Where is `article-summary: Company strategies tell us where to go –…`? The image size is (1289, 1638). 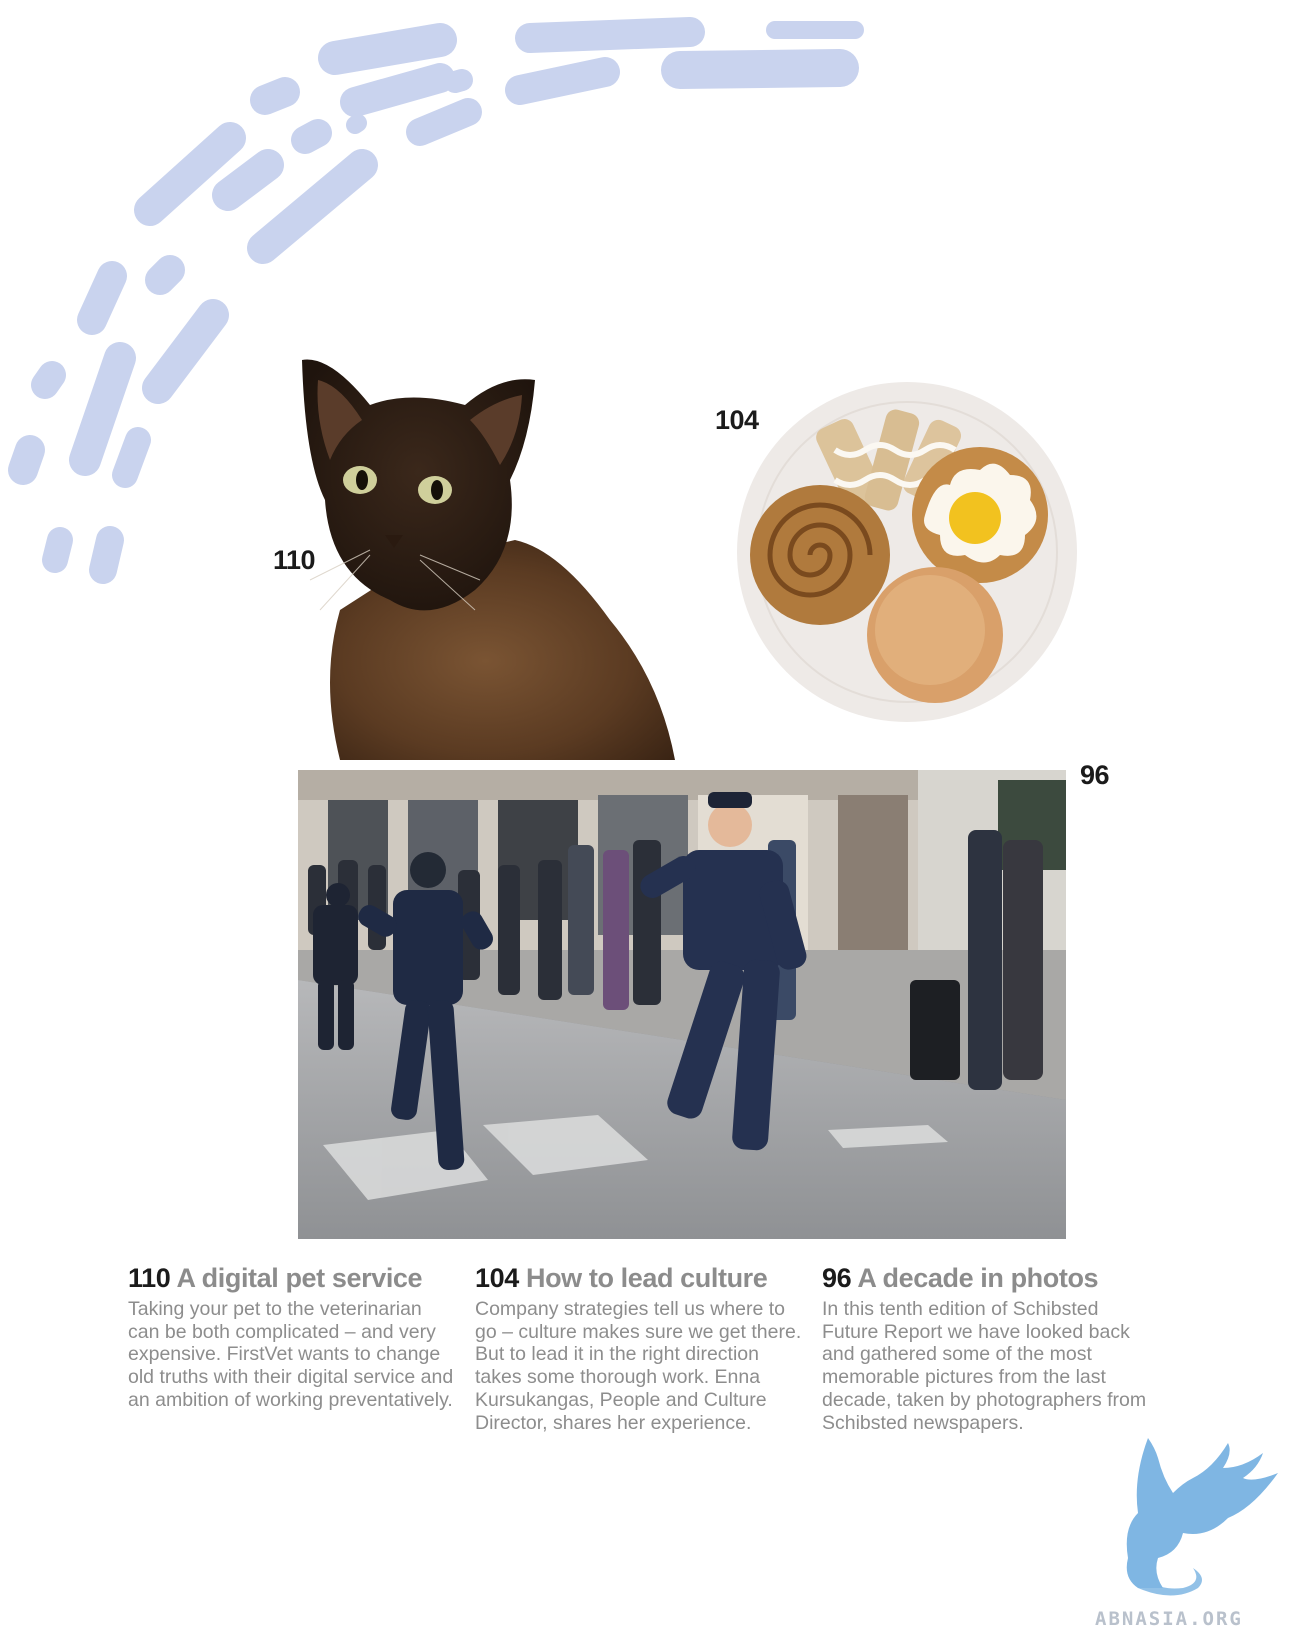
article-summary: Company strategies tell us where to go –… is located at coordinates (638, 1366).